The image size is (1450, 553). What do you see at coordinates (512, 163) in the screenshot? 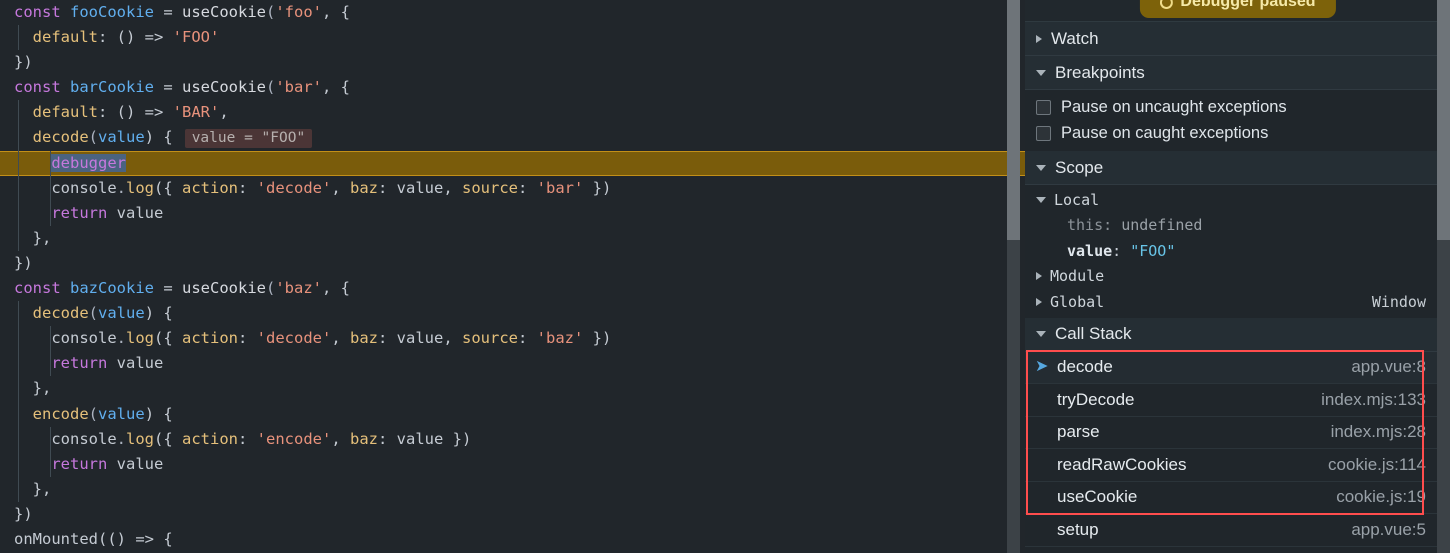
I see `code-line-paused: debugger` at bounding box center [512, 163].